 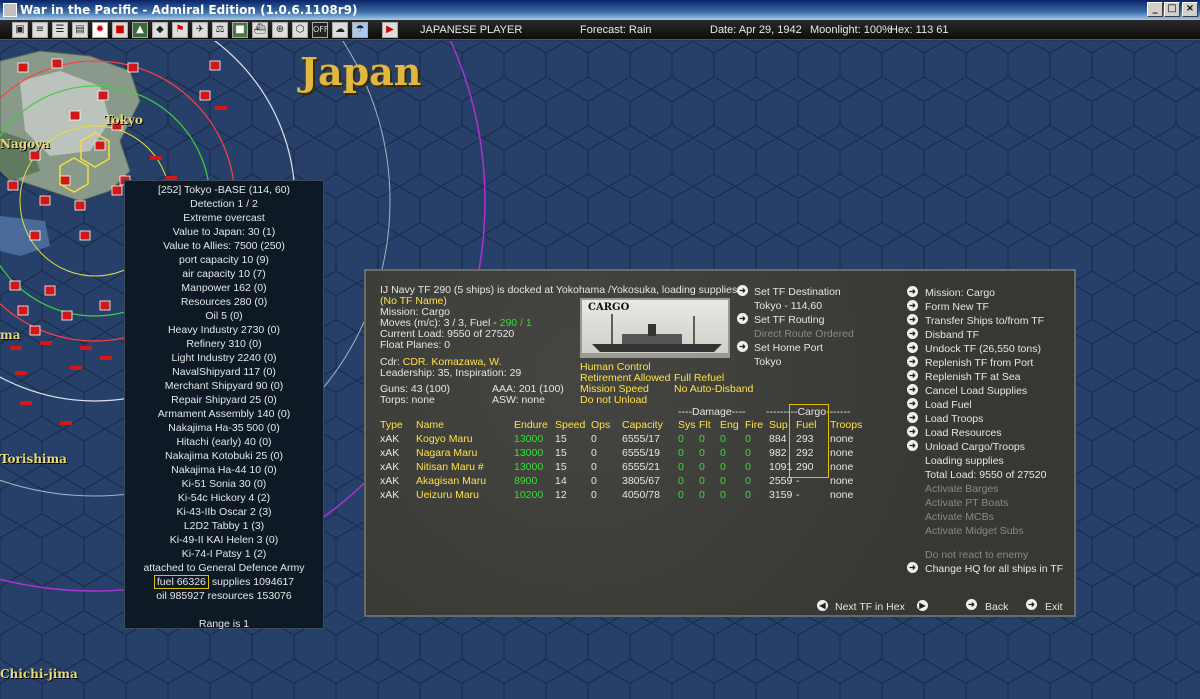 What do you see at coordinates (391, 425) in the screenshot?
I see `col-type: Type` at bounding box center [391, 425].